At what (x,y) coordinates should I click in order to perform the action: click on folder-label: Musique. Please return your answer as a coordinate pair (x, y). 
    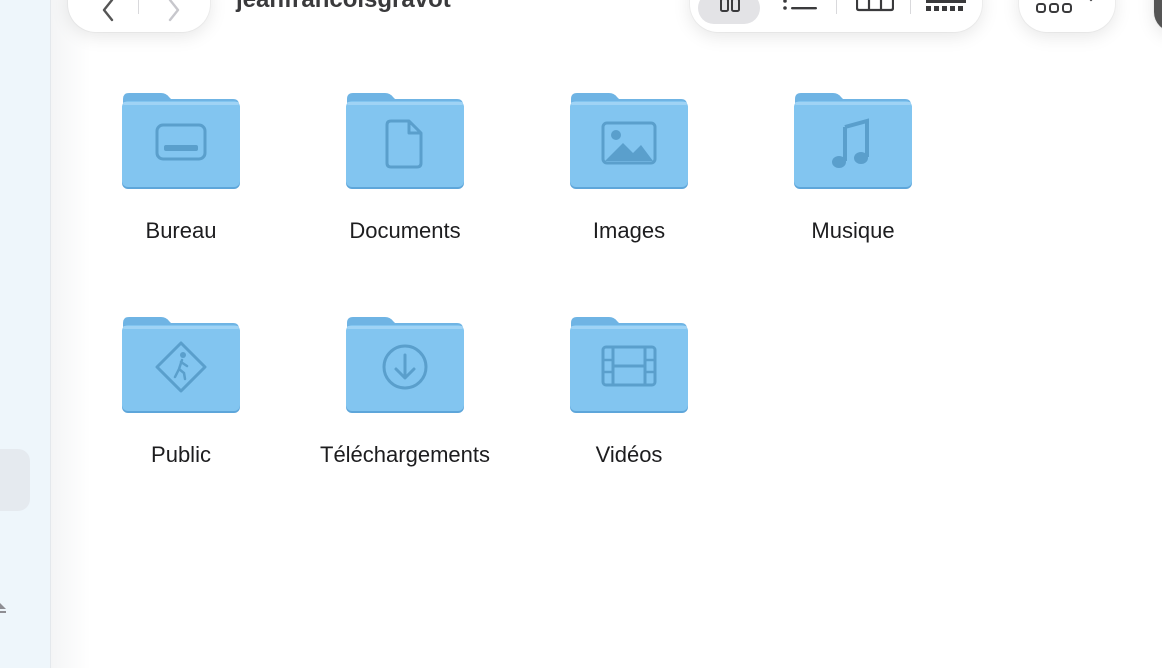
    Looking at the image, I should click on (853, 230).